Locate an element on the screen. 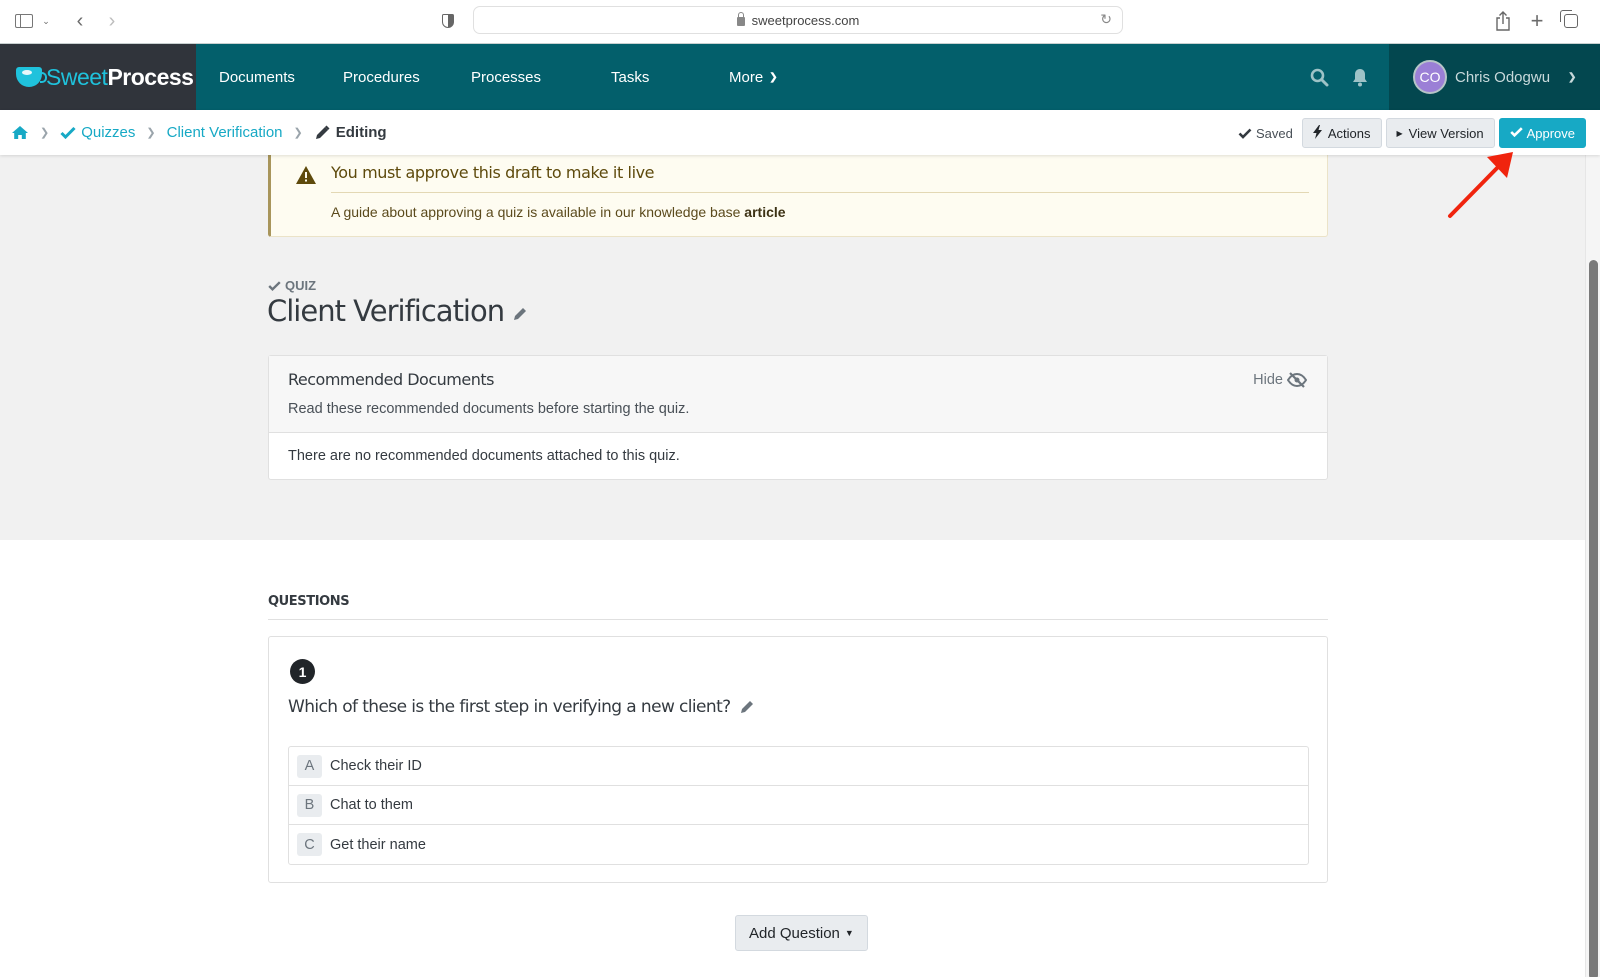 This screenshot has width=1600, height=977. saved-status: Saved is located at coordinates (1265, 133).